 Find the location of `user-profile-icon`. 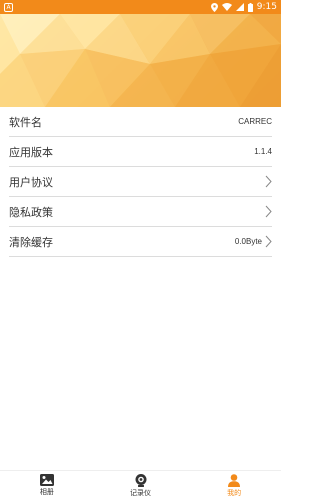

user-profile-icon is located at coordinates (234, 480).